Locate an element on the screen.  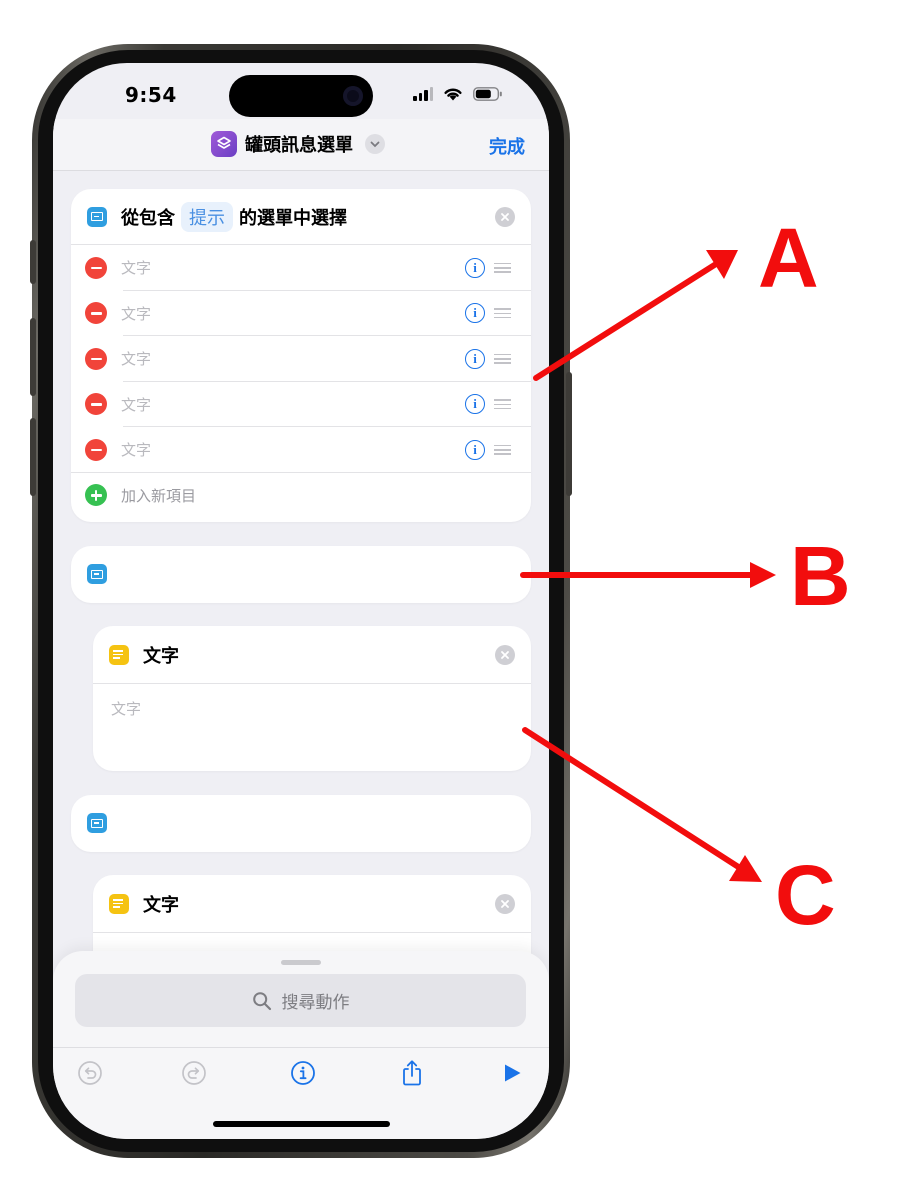
add-new-item-label: 加入新項目 is located at coordinates (158, 495).